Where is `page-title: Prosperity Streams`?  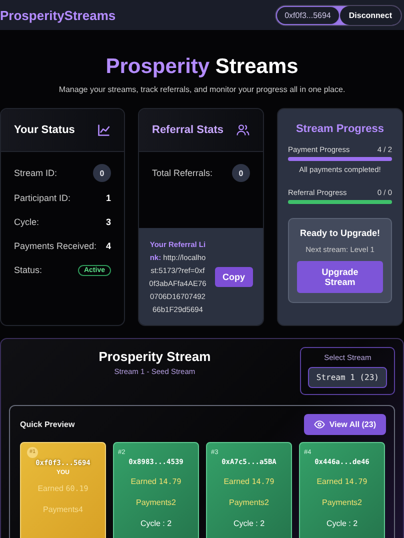
page-title: Prosperity Streams is located at coordinates (202, 67).